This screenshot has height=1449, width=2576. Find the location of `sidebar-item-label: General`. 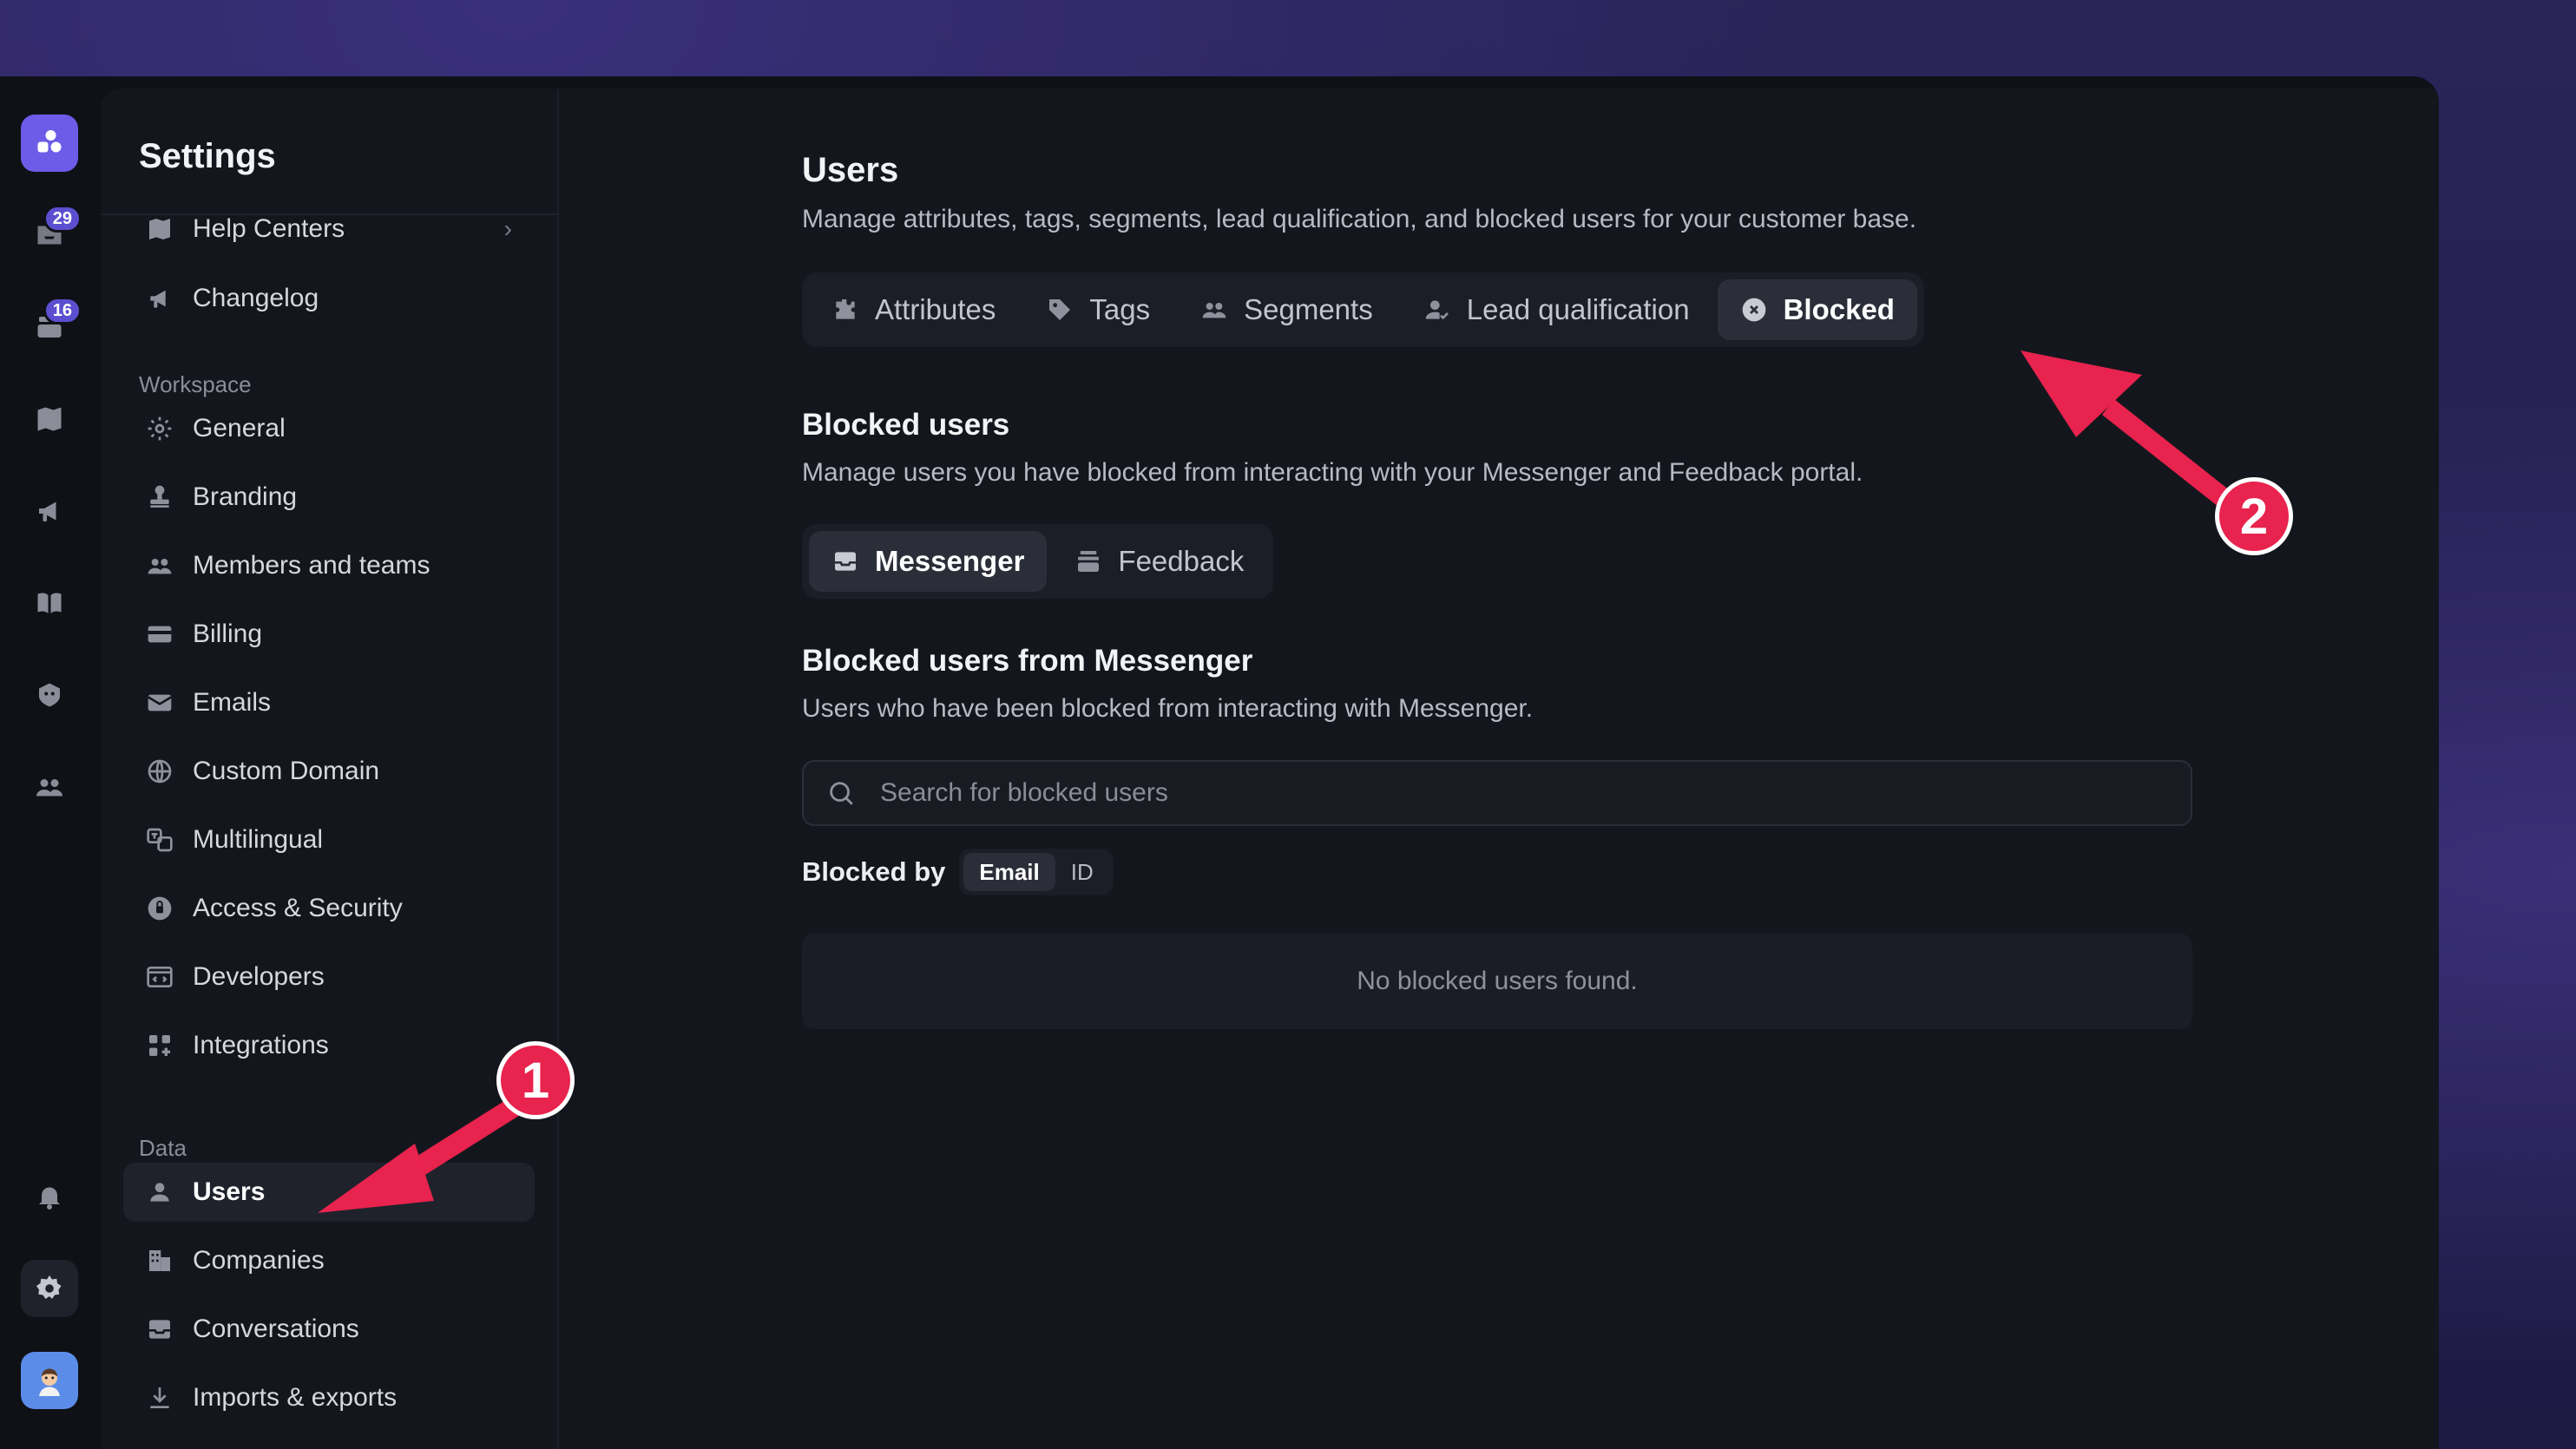

sidebar-item-label: General is located at coordinates (240, 428).